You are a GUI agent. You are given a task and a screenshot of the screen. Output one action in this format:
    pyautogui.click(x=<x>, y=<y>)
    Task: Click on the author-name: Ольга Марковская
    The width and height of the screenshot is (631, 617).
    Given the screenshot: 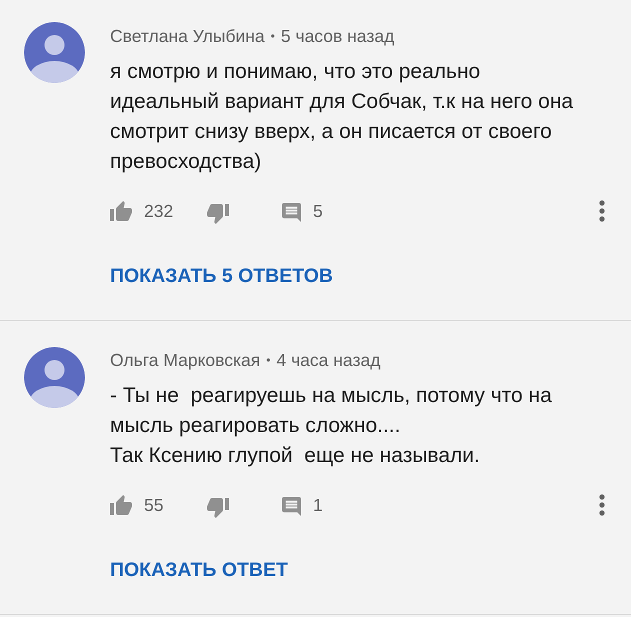 What is the action you would take?
    pyautogui.click(x=185, y=360)
    